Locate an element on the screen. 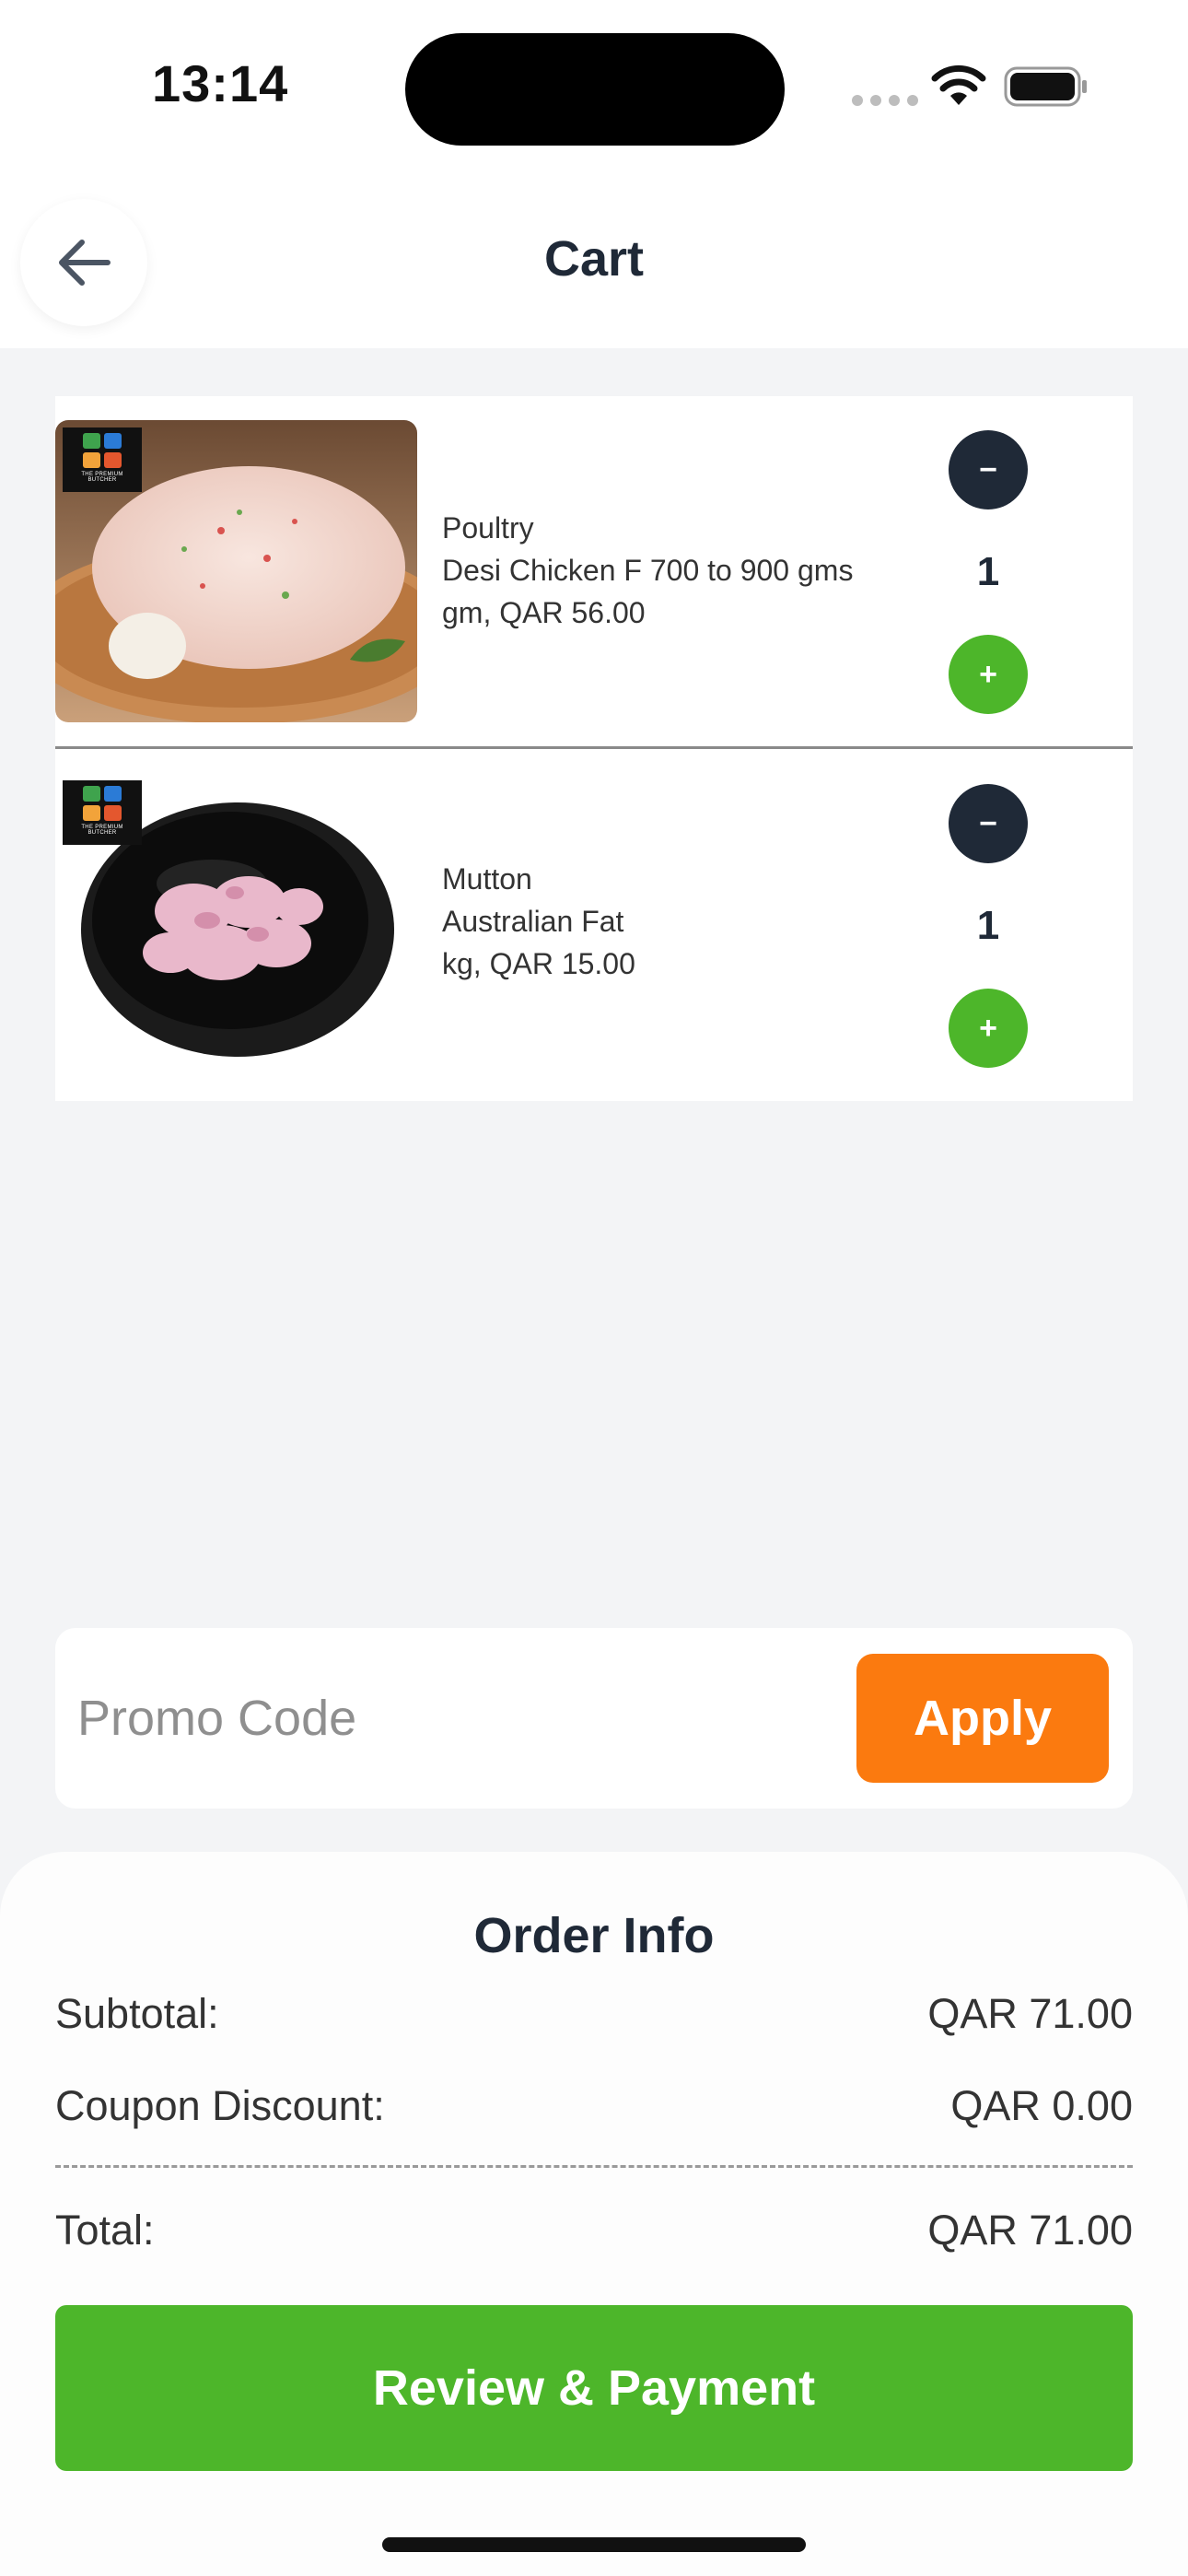  promo-code-input is located at coordinates (473, 1718).